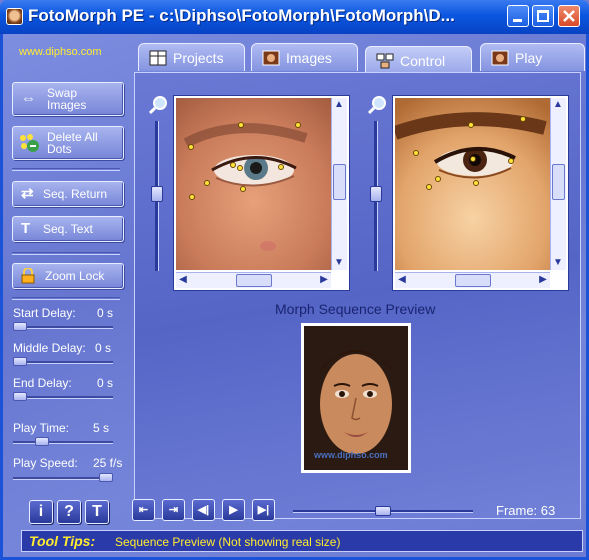  What do you see at coordinates (418, 59) in the screenshot?
I see `tab-control: Control` at bounding box center [418, 59].